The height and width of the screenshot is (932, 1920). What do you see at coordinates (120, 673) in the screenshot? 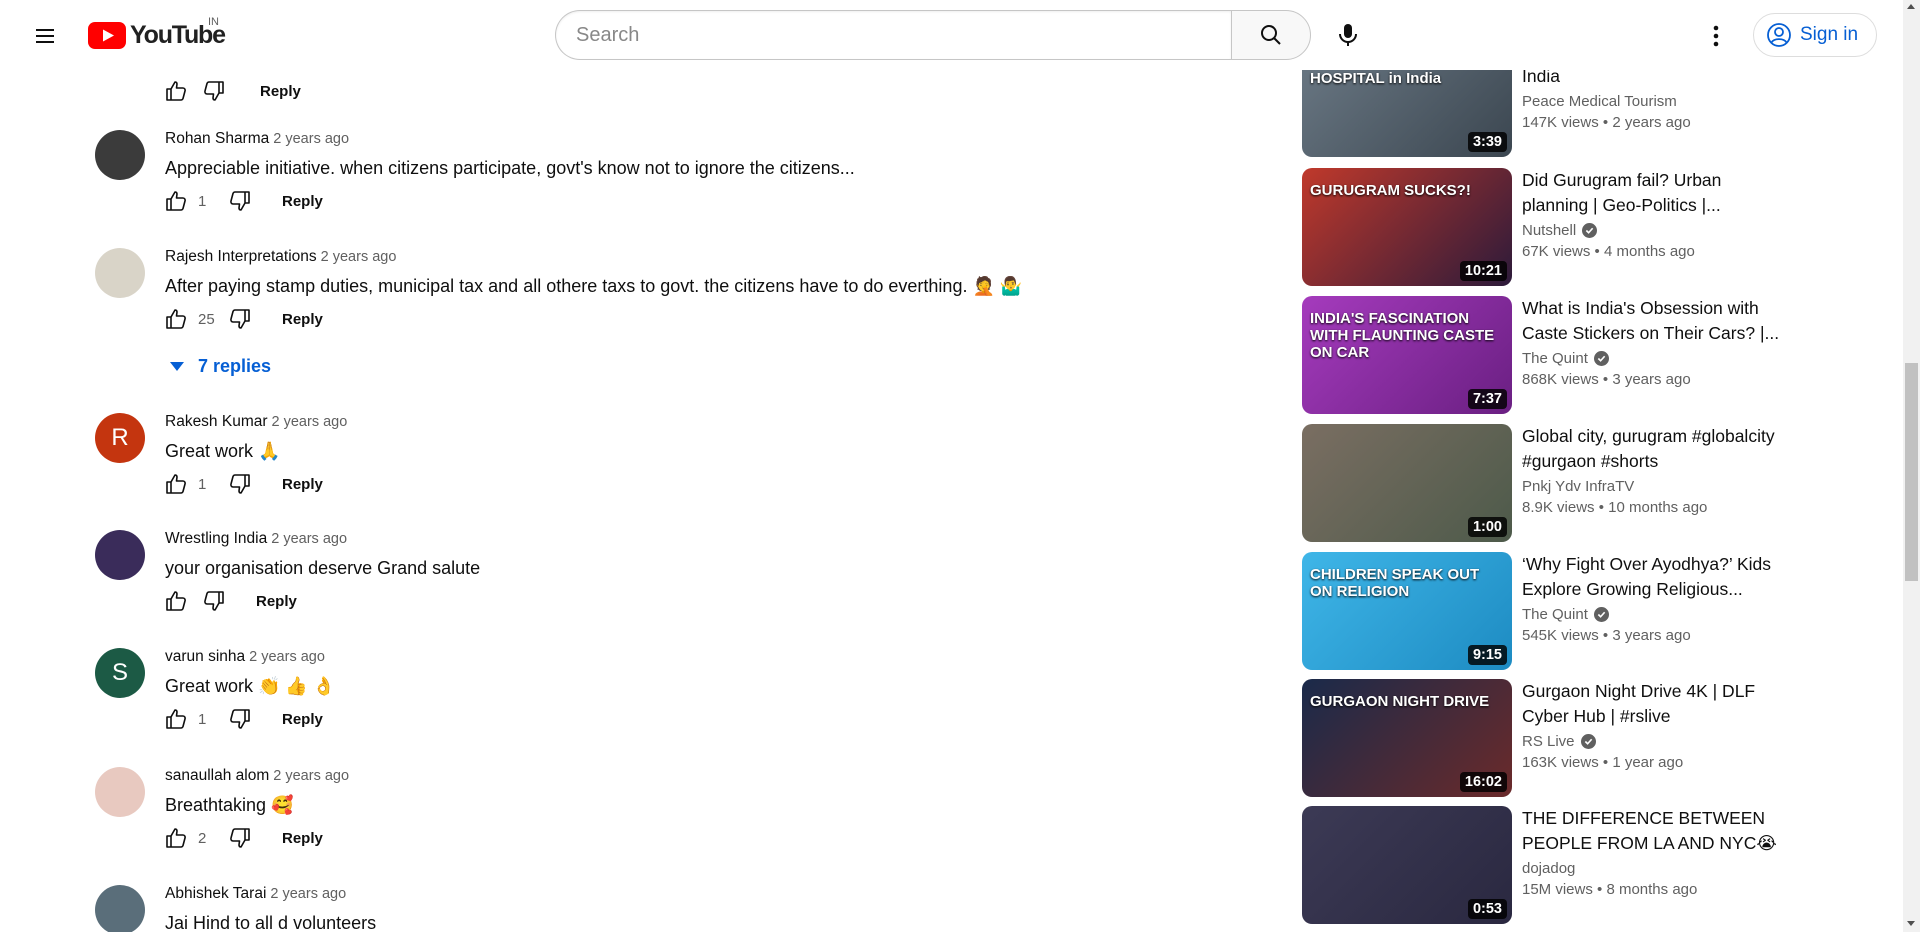
I see `avatar: S` at bounding box center [120, 673].